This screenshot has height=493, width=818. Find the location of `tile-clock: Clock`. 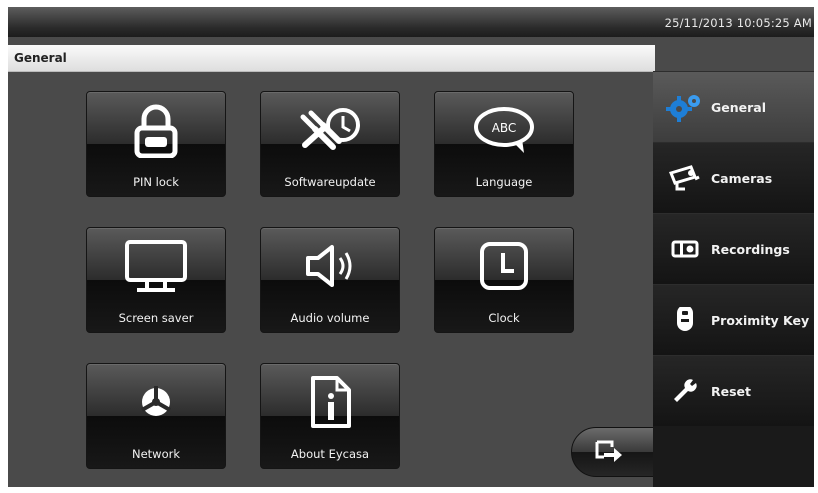

tile-clock: Clock is located at coordinates (504, 280).